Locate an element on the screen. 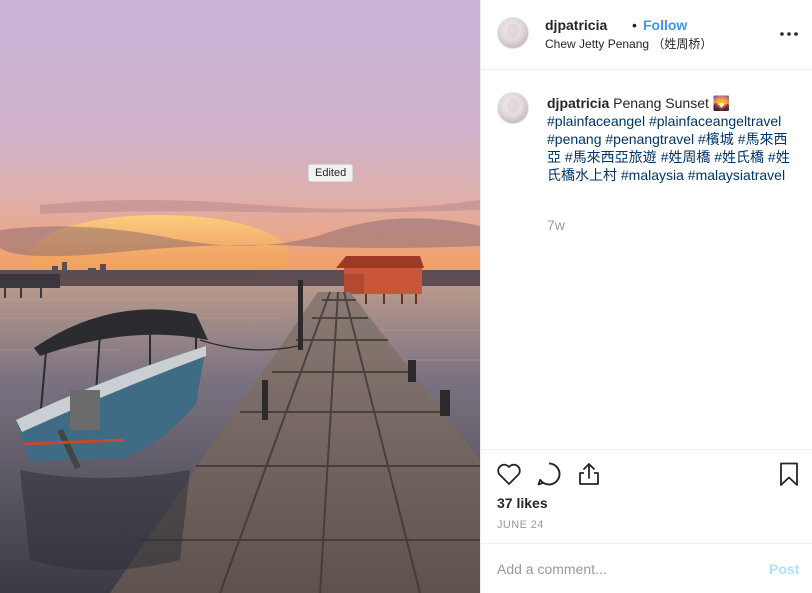 The height and width of the screenshot is (593, 812). post-actions: 37 likes JUNE 24 is located at coordinates (646, 496).